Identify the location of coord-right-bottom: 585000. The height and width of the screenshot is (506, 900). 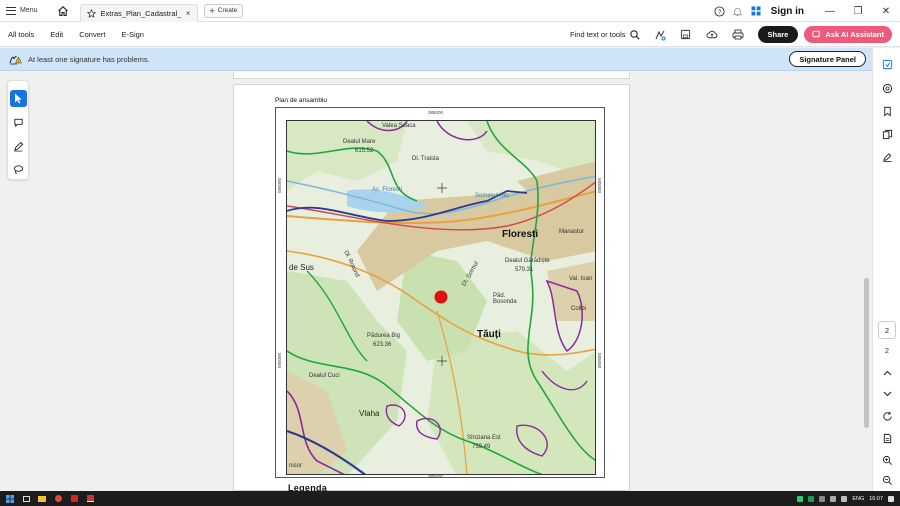
(600, 360).